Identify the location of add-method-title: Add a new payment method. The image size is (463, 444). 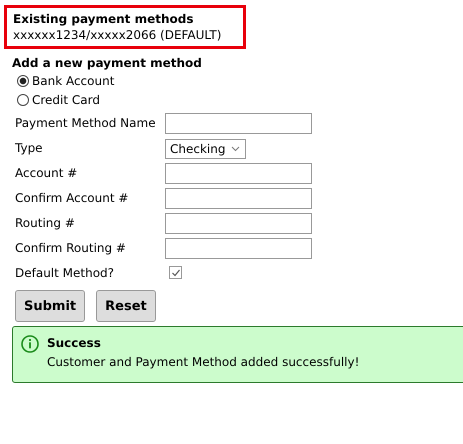
(107, 63).